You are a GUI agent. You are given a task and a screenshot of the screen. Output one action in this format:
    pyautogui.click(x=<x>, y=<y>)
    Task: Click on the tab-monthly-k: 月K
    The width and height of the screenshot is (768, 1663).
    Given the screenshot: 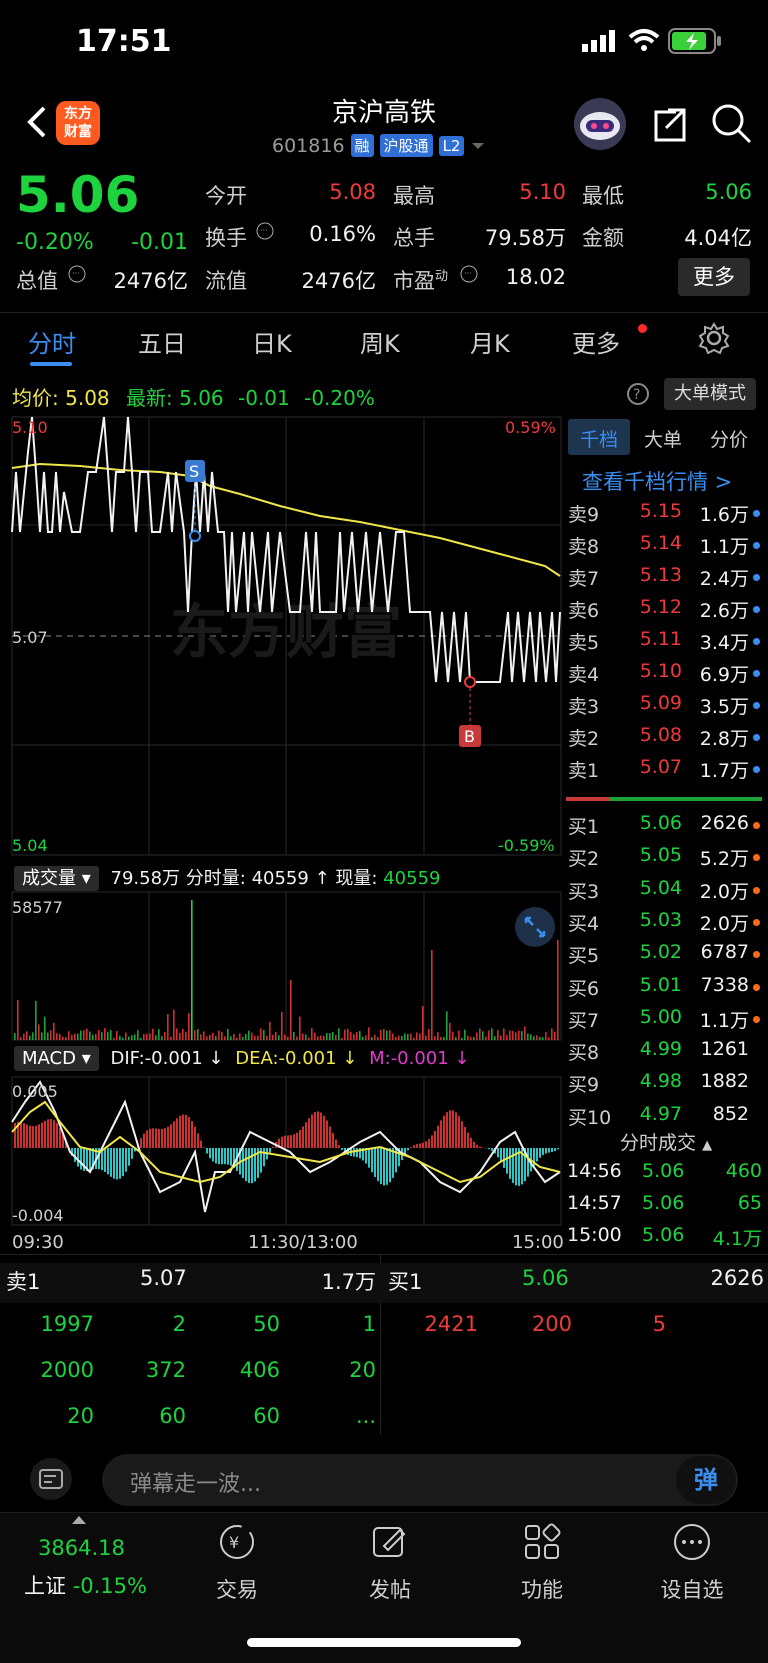 What is the action you would take?
    pyautogui.click(x=490, y=341)
    